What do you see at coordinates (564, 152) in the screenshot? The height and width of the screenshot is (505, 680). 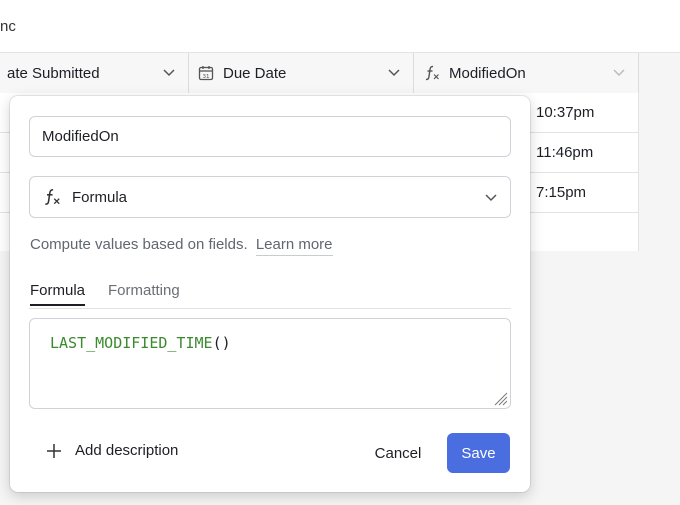 I see `modified-on-cell: 11:46pm` at bounding box center [564, 152].